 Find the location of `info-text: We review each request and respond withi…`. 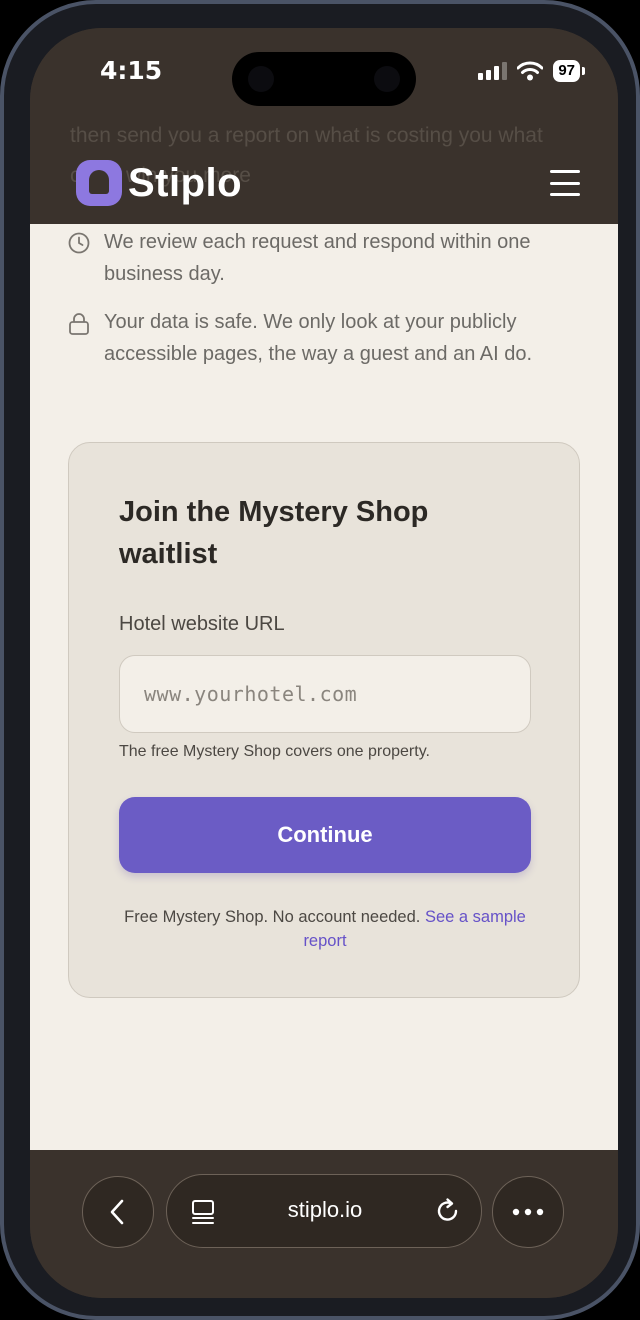

info-text: We review each request and respond withi… is located at coordinates (317, 258).